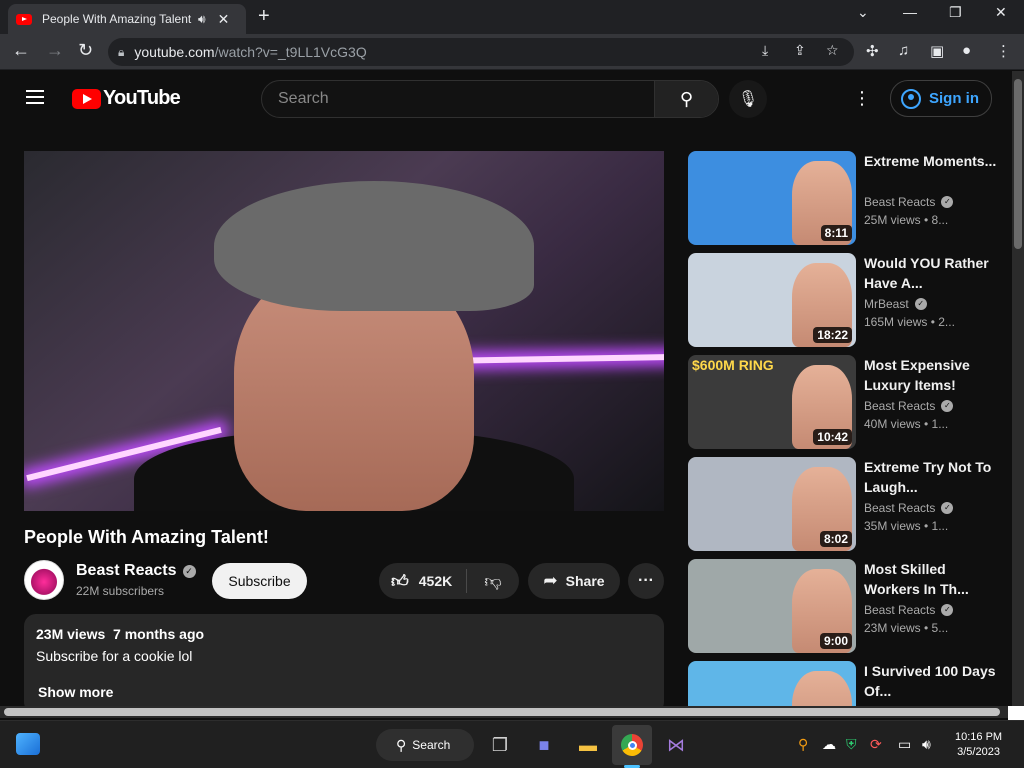 This screenshot has width=1024, height=768. Describe the element at coordinates (955, 12) in the screenshot. I see `restore-button: ❐` at that location.